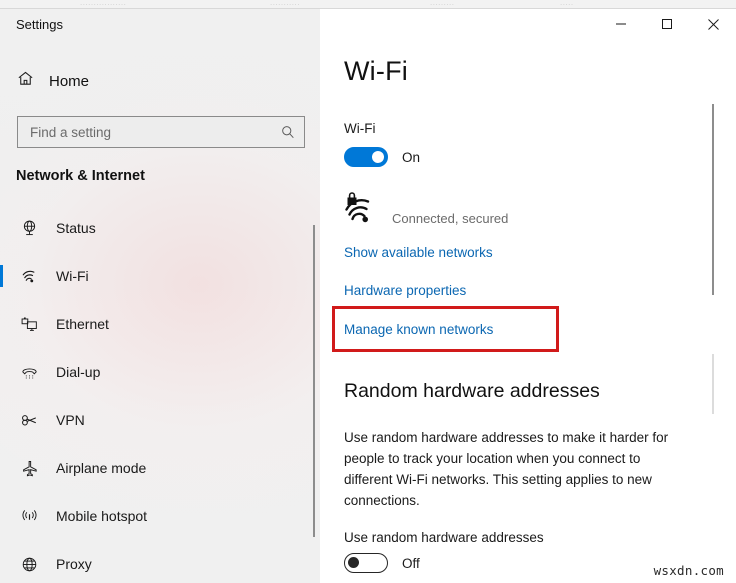 The width and height of the screenshot is (736, 583). What do you see at coordinates (29, 516) in the screenshot?
I see `mobile-hotspot-icon` at bounding box center [29, 516].